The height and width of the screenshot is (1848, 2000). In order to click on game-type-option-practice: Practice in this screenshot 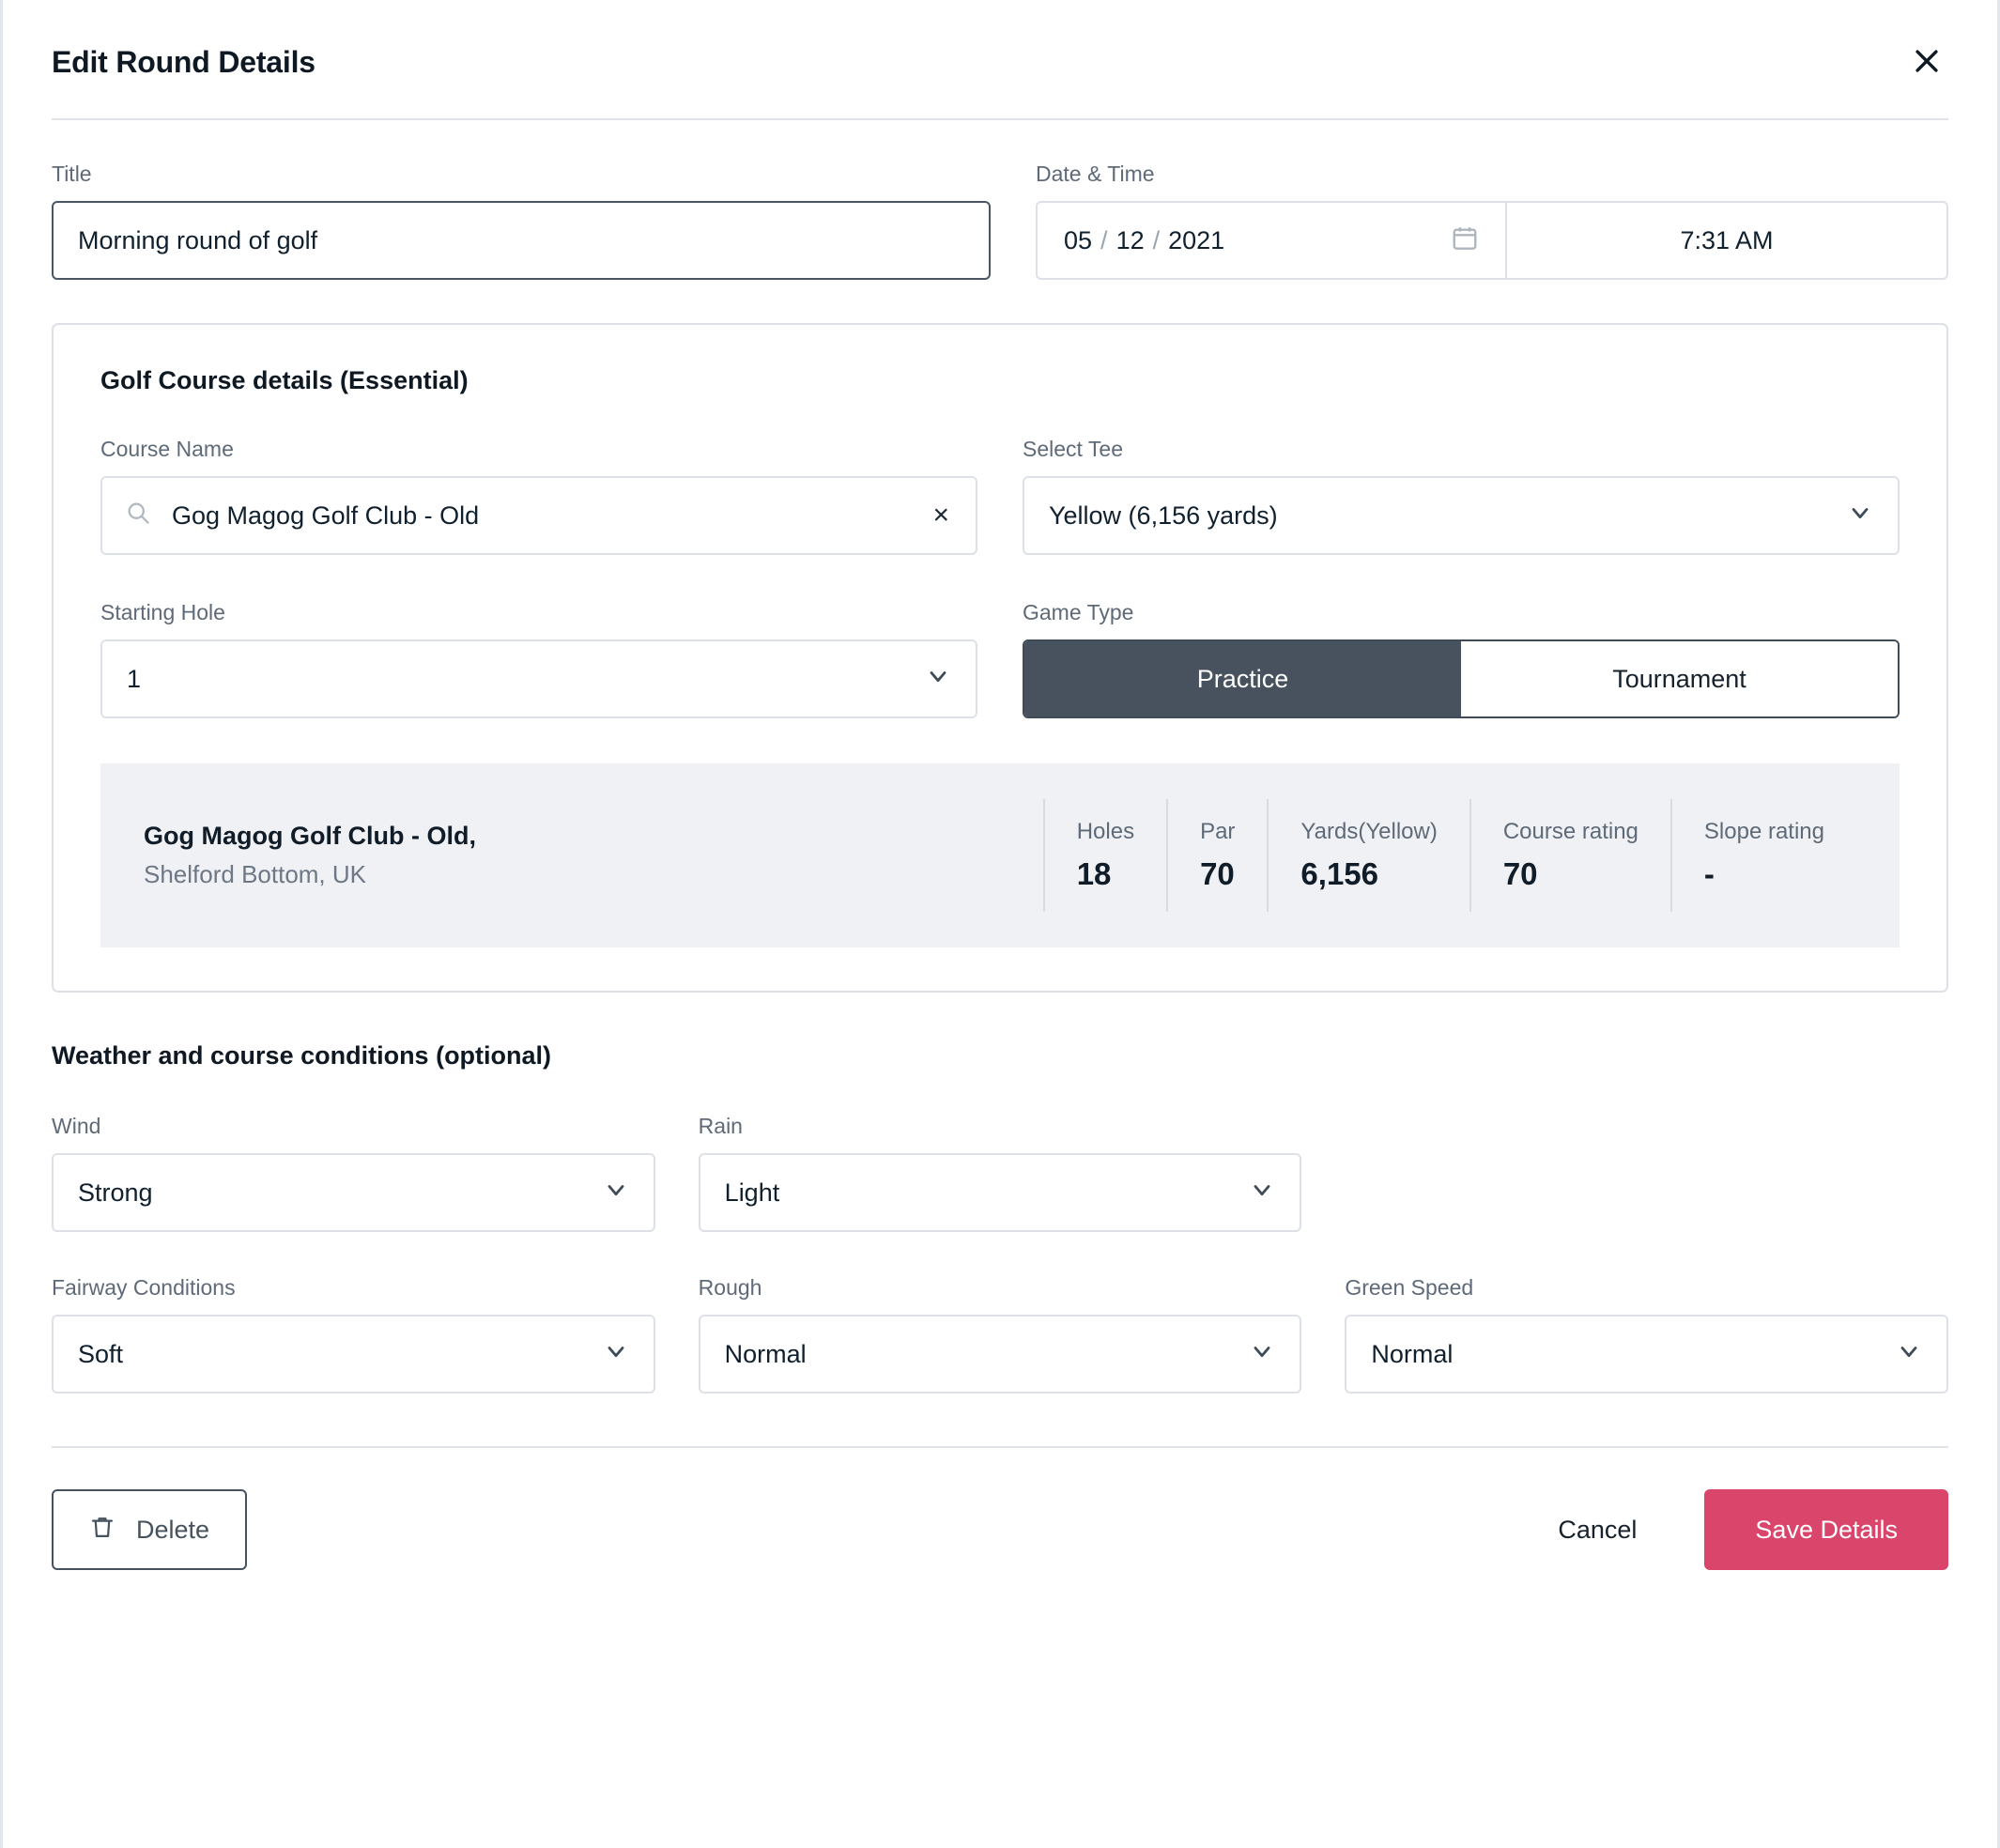, I will do `click(1242, 678)`.